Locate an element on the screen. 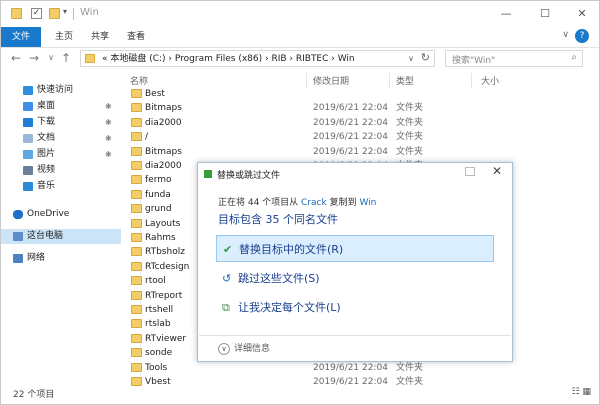 This screenshot has height=405, width=600. refresh-icon: ↻ is located at coordinates (425, 58).